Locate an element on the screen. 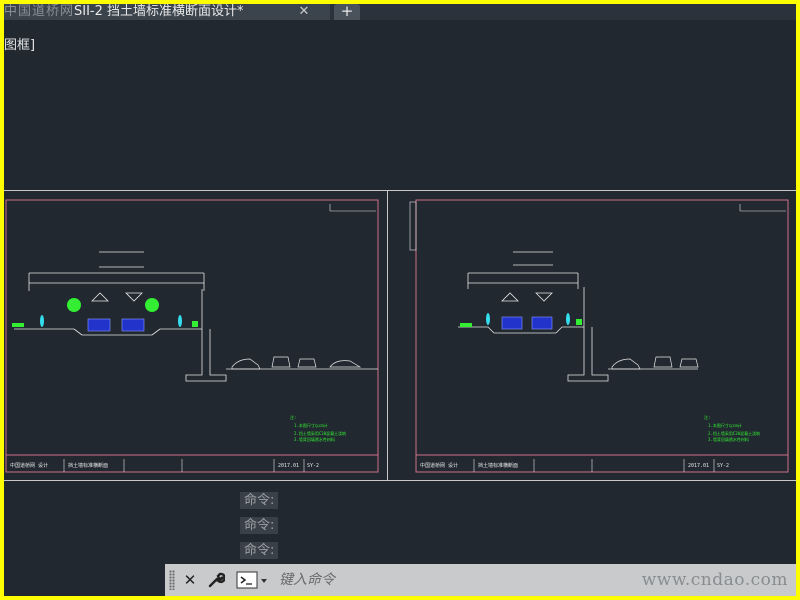 Image resolution: width=800 pixels, height=600 pixels. new-tab-button: + is located at coordinates (347, 12).